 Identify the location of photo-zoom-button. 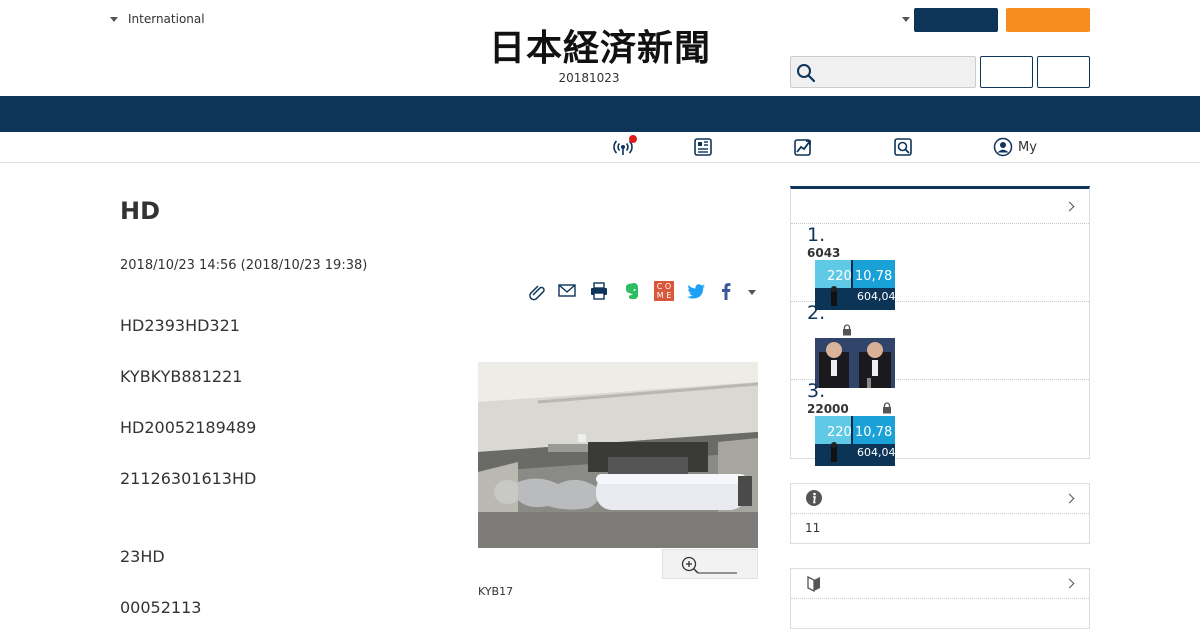
(710, 564).